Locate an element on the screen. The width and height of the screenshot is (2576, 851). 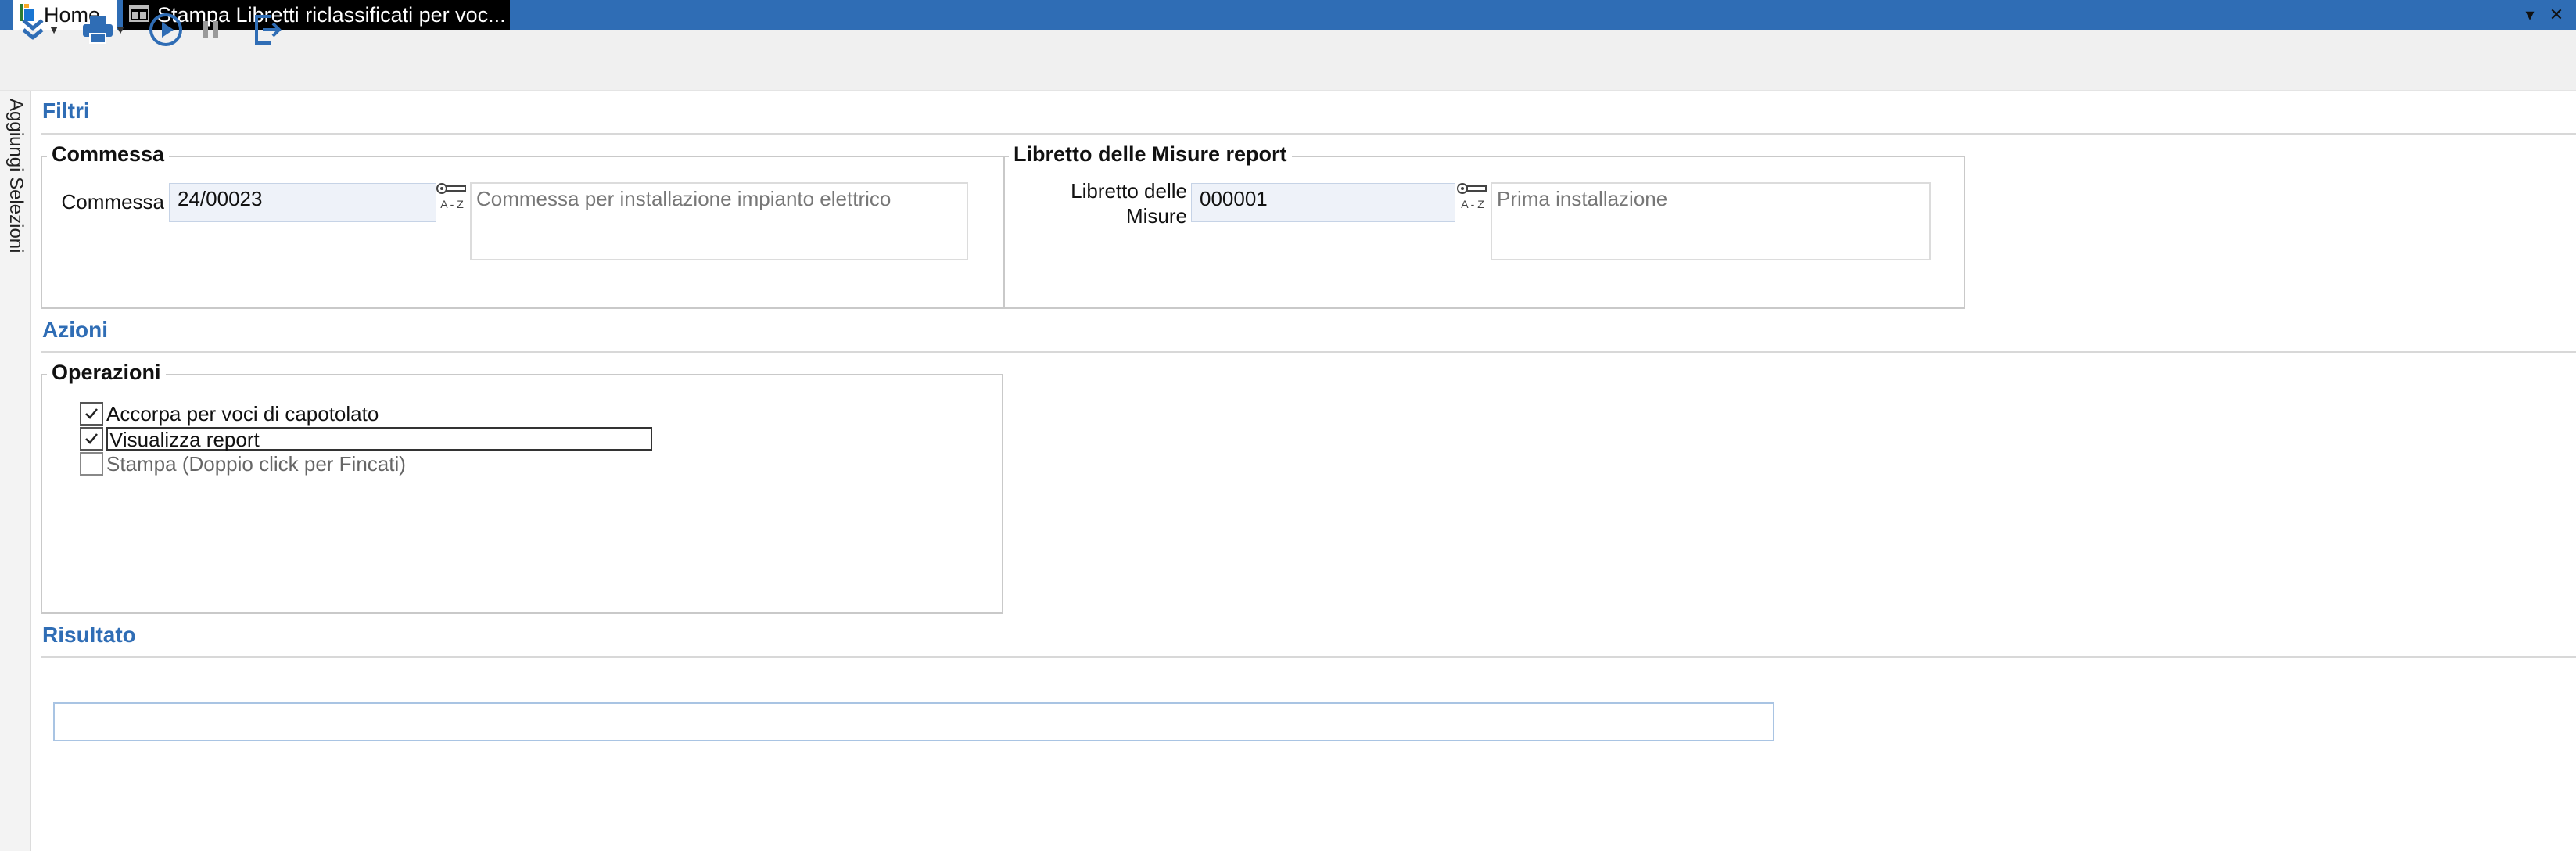
dropdown-window-button: ▾ is located at coordinates (2530, 15).